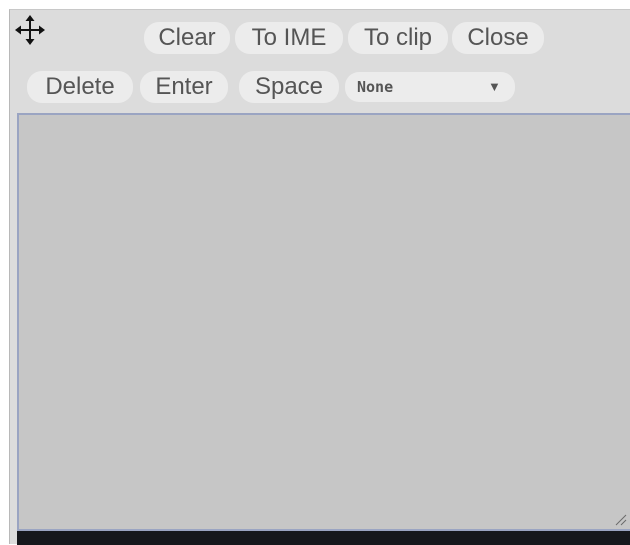 The width and height of the screenshot is (630, 545). I want to click on to-clip-button: To clip, so click(398, 38).